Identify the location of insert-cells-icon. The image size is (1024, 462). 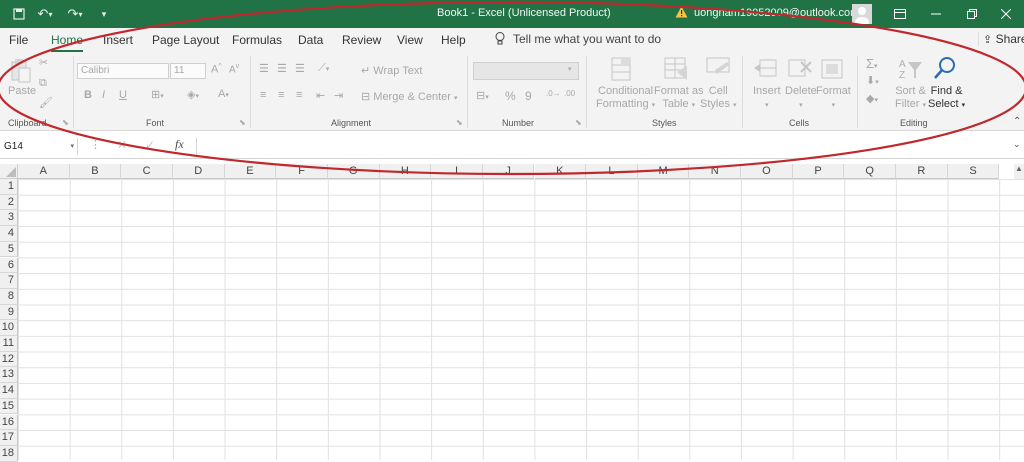
(765, 70).